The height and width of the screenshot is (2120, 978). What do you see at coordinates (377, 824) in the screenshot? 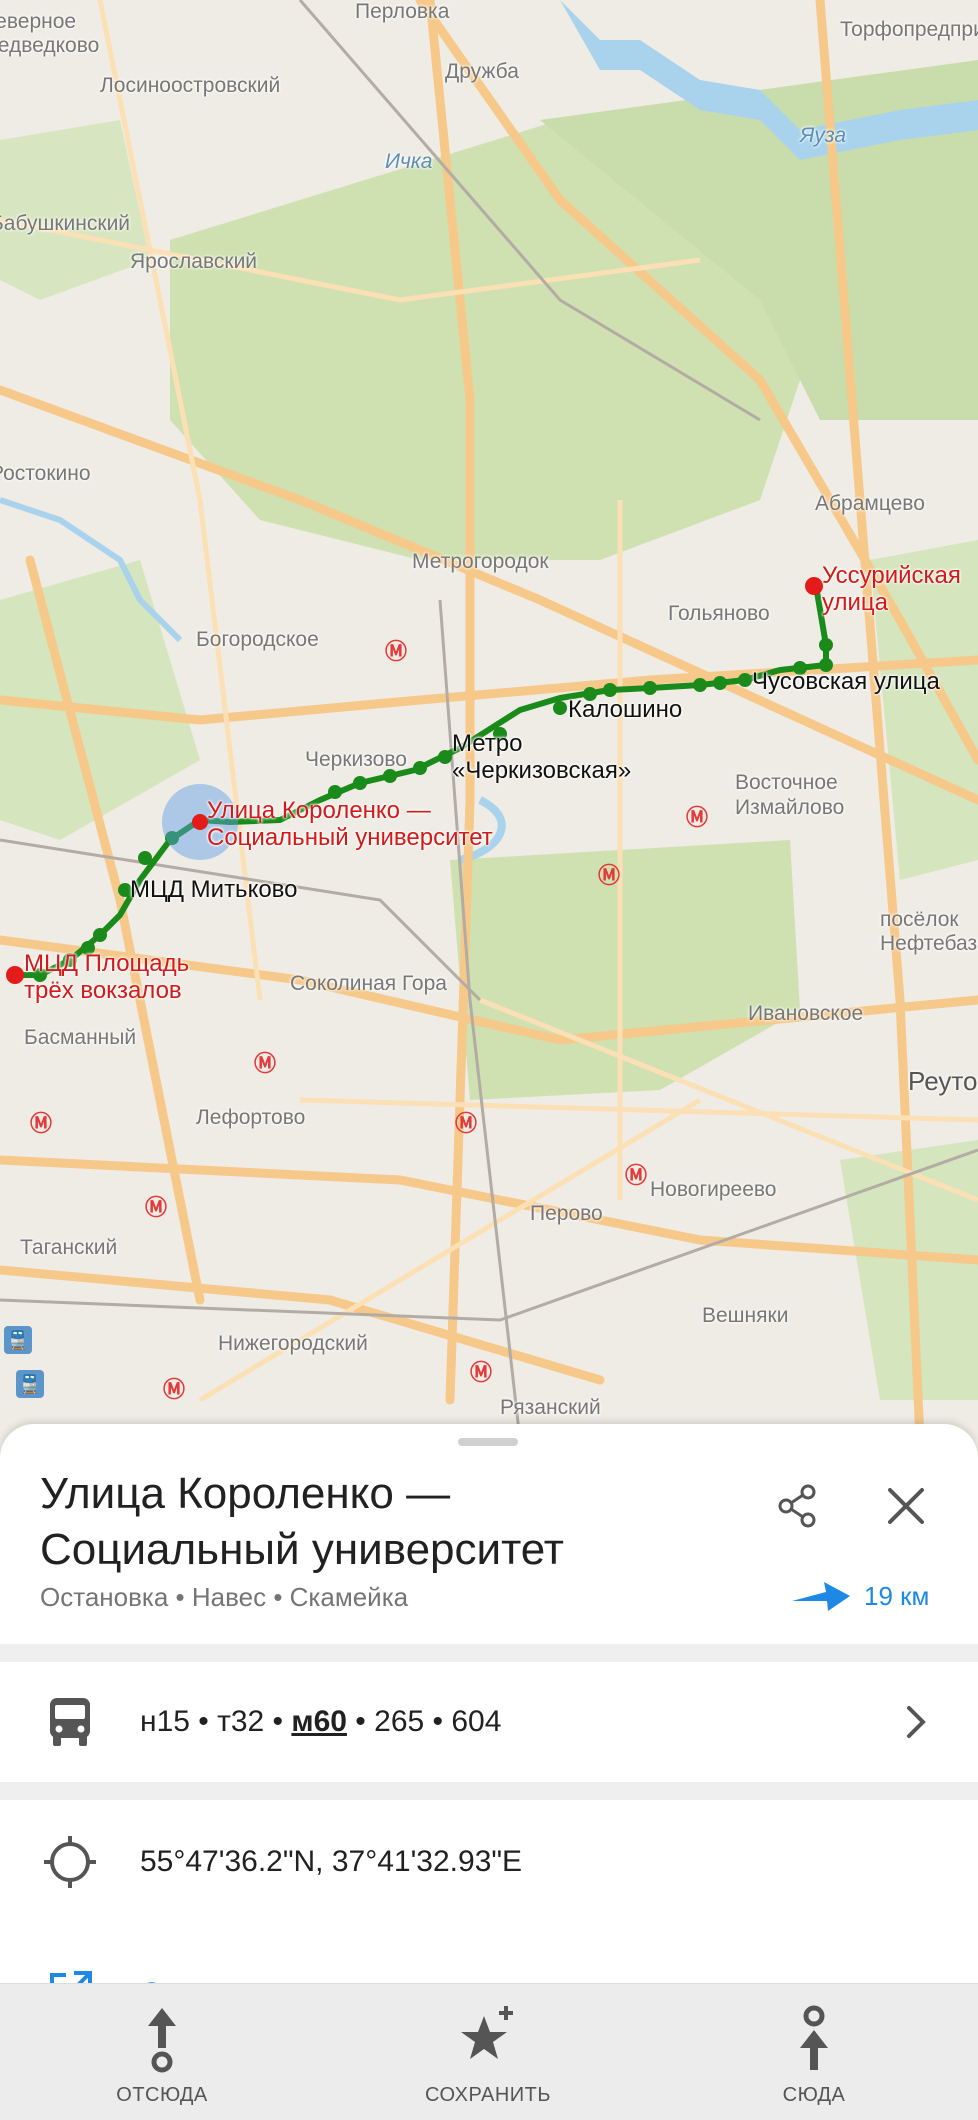
I see `map-stop-current: Улица Короленко — Социальный университет` at bounding box center [377, 824].